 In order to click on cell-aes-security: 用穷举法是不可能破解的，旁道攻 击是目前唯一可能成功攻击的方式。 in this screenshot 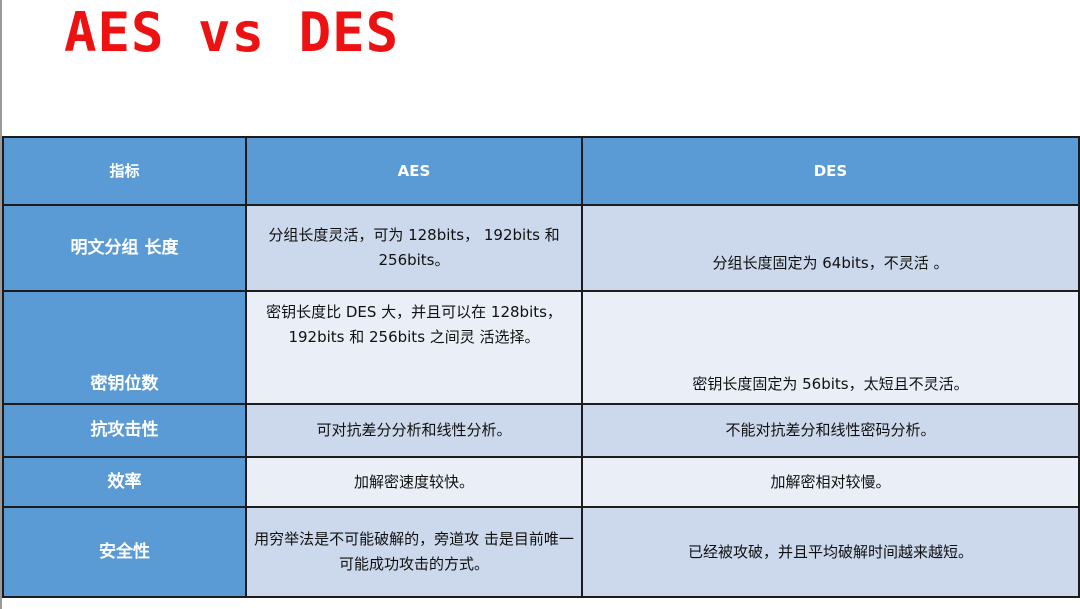, I will do `click(414, 552)`.